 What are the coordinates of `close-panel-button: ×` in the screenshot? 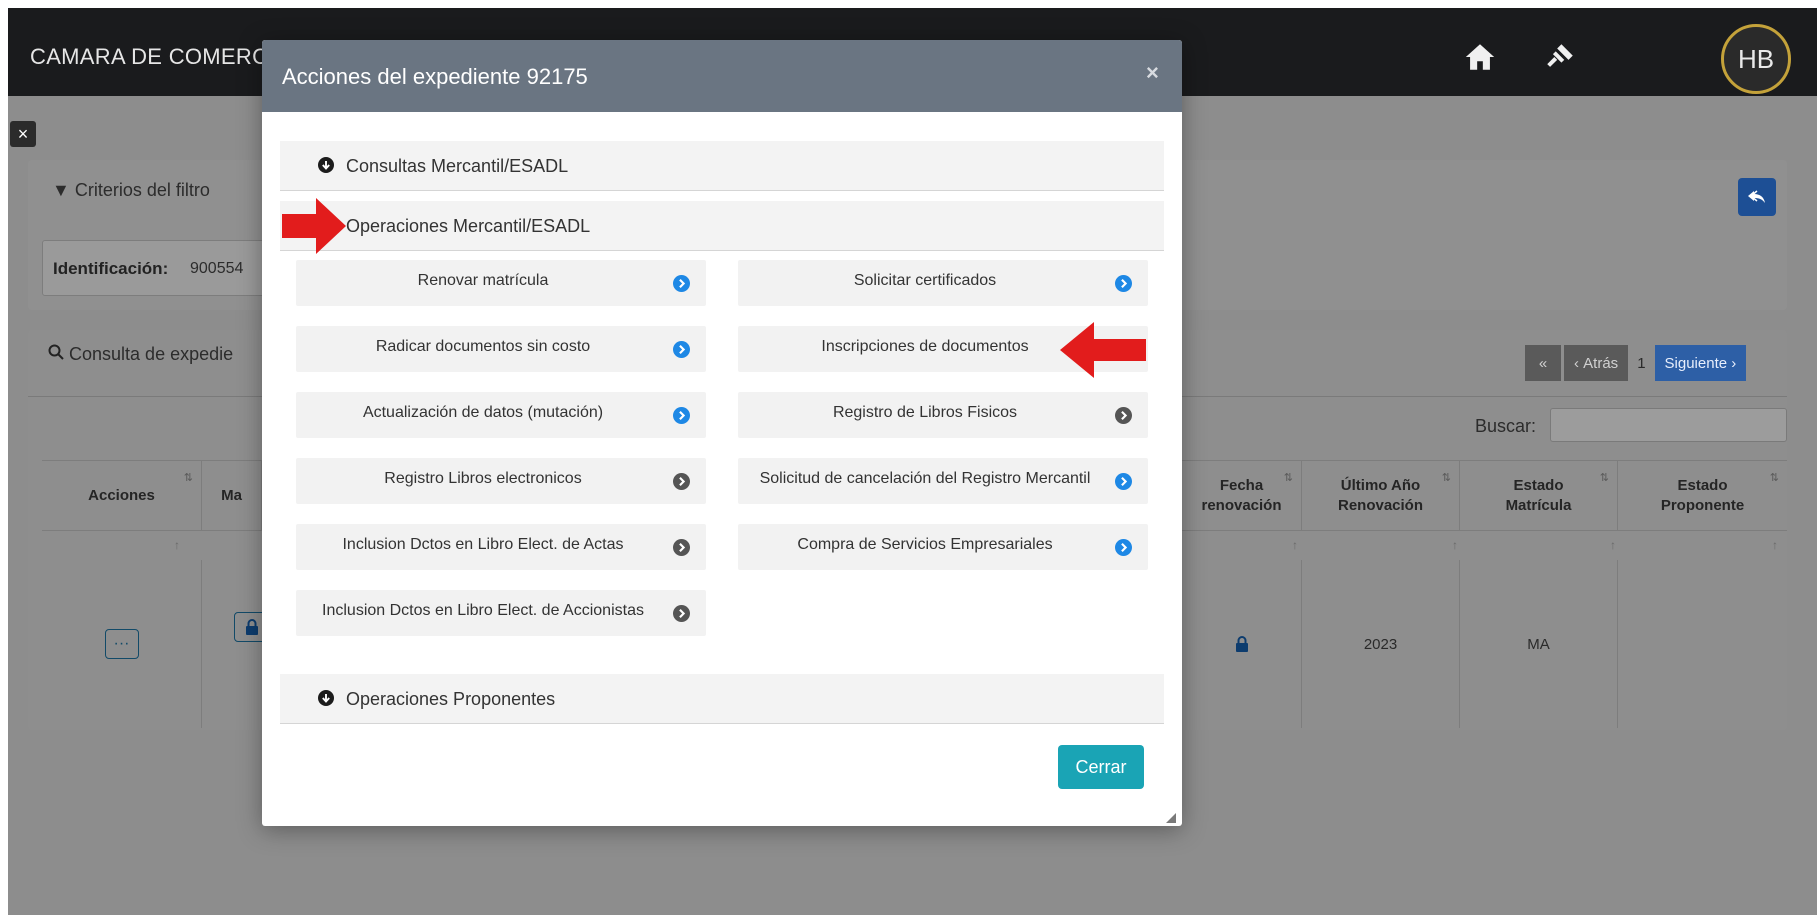 It's located at (23, 134).